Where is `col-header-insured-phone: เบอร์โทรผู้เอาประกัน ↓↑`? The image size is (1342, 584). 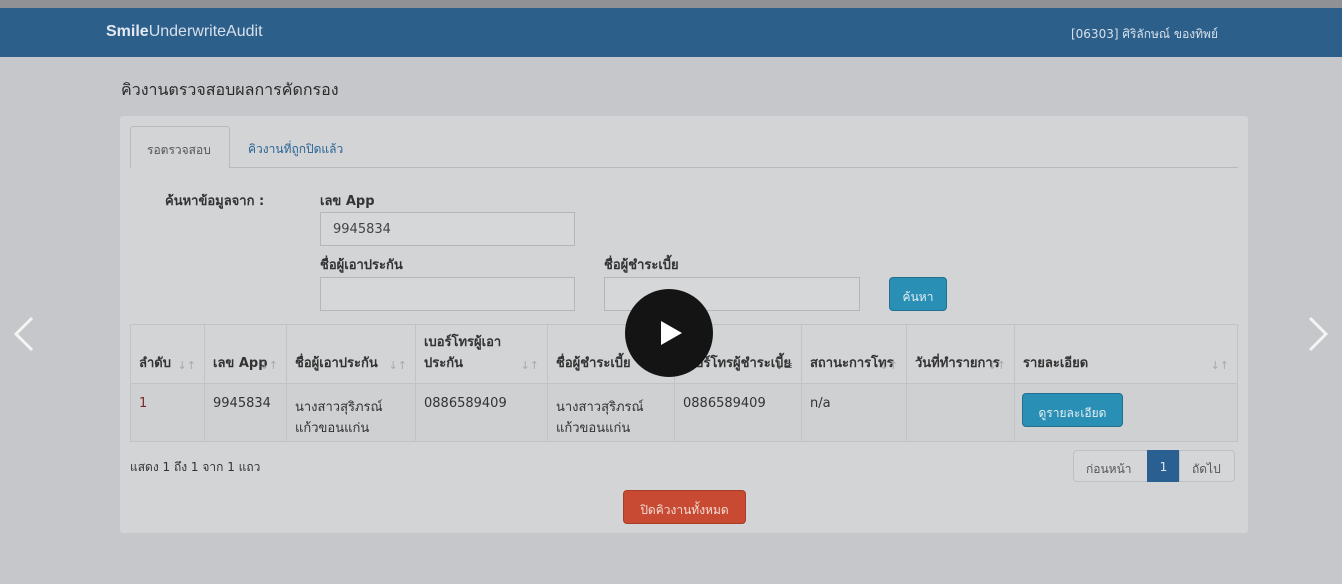 col-header-insured-phone: เบอร์โทรผู้เอาประกัน ↓↑ is located at coordinates (481, 354).